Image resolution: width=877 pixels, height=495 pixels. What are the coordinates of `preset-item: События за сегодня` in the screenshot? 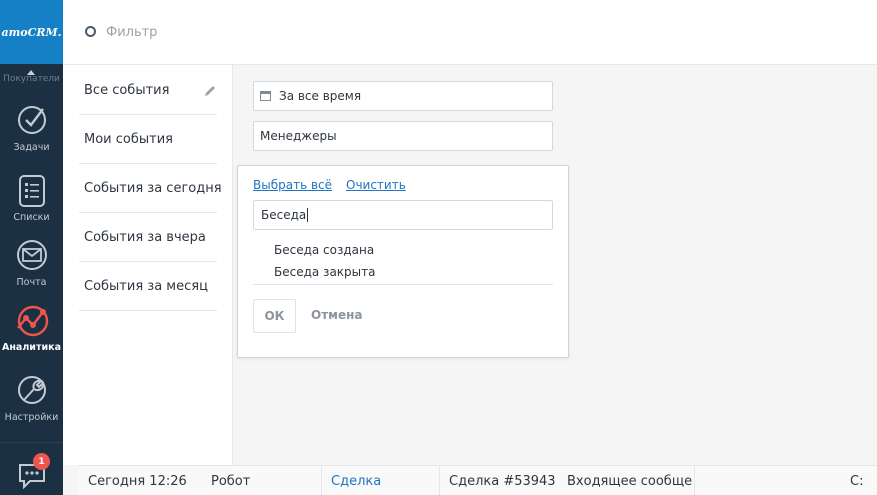 It's located at (150, 188).